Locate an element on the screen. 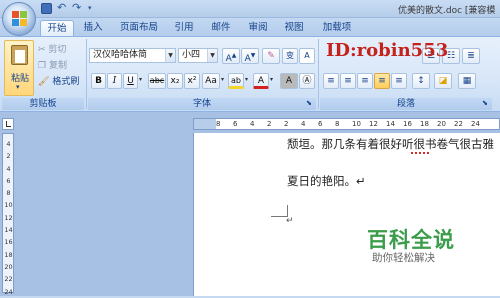 This screenshot has width=500, height=298. font-color-button: A is located at coordinates (261, 81).